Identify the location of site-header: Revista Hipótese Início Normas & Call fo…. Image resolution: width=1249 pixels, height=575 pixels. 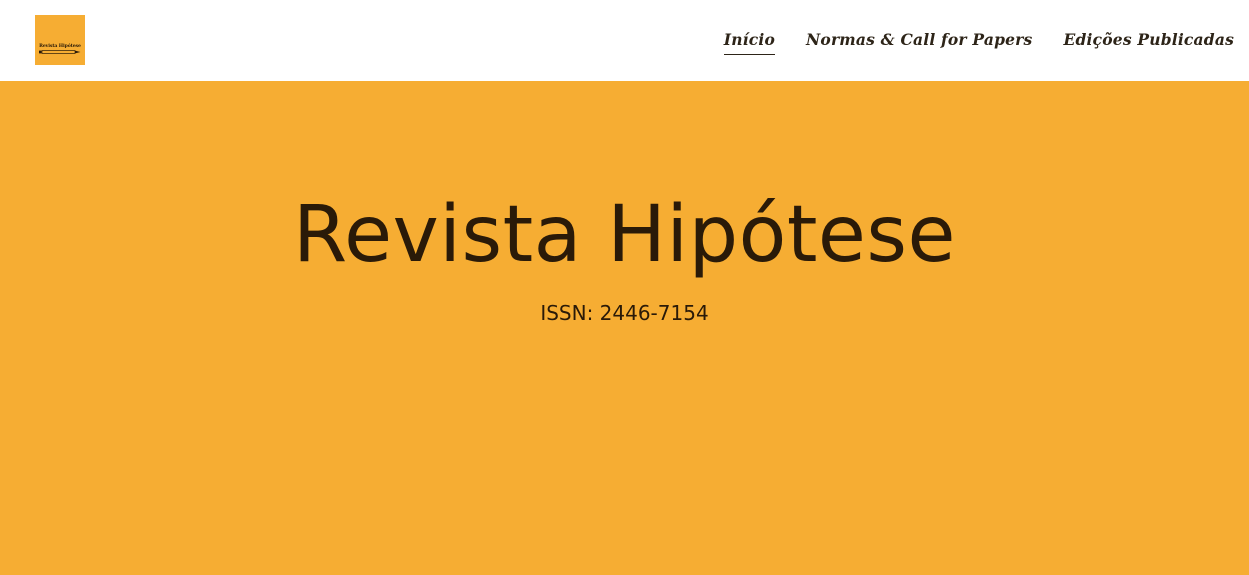
(624, 40).